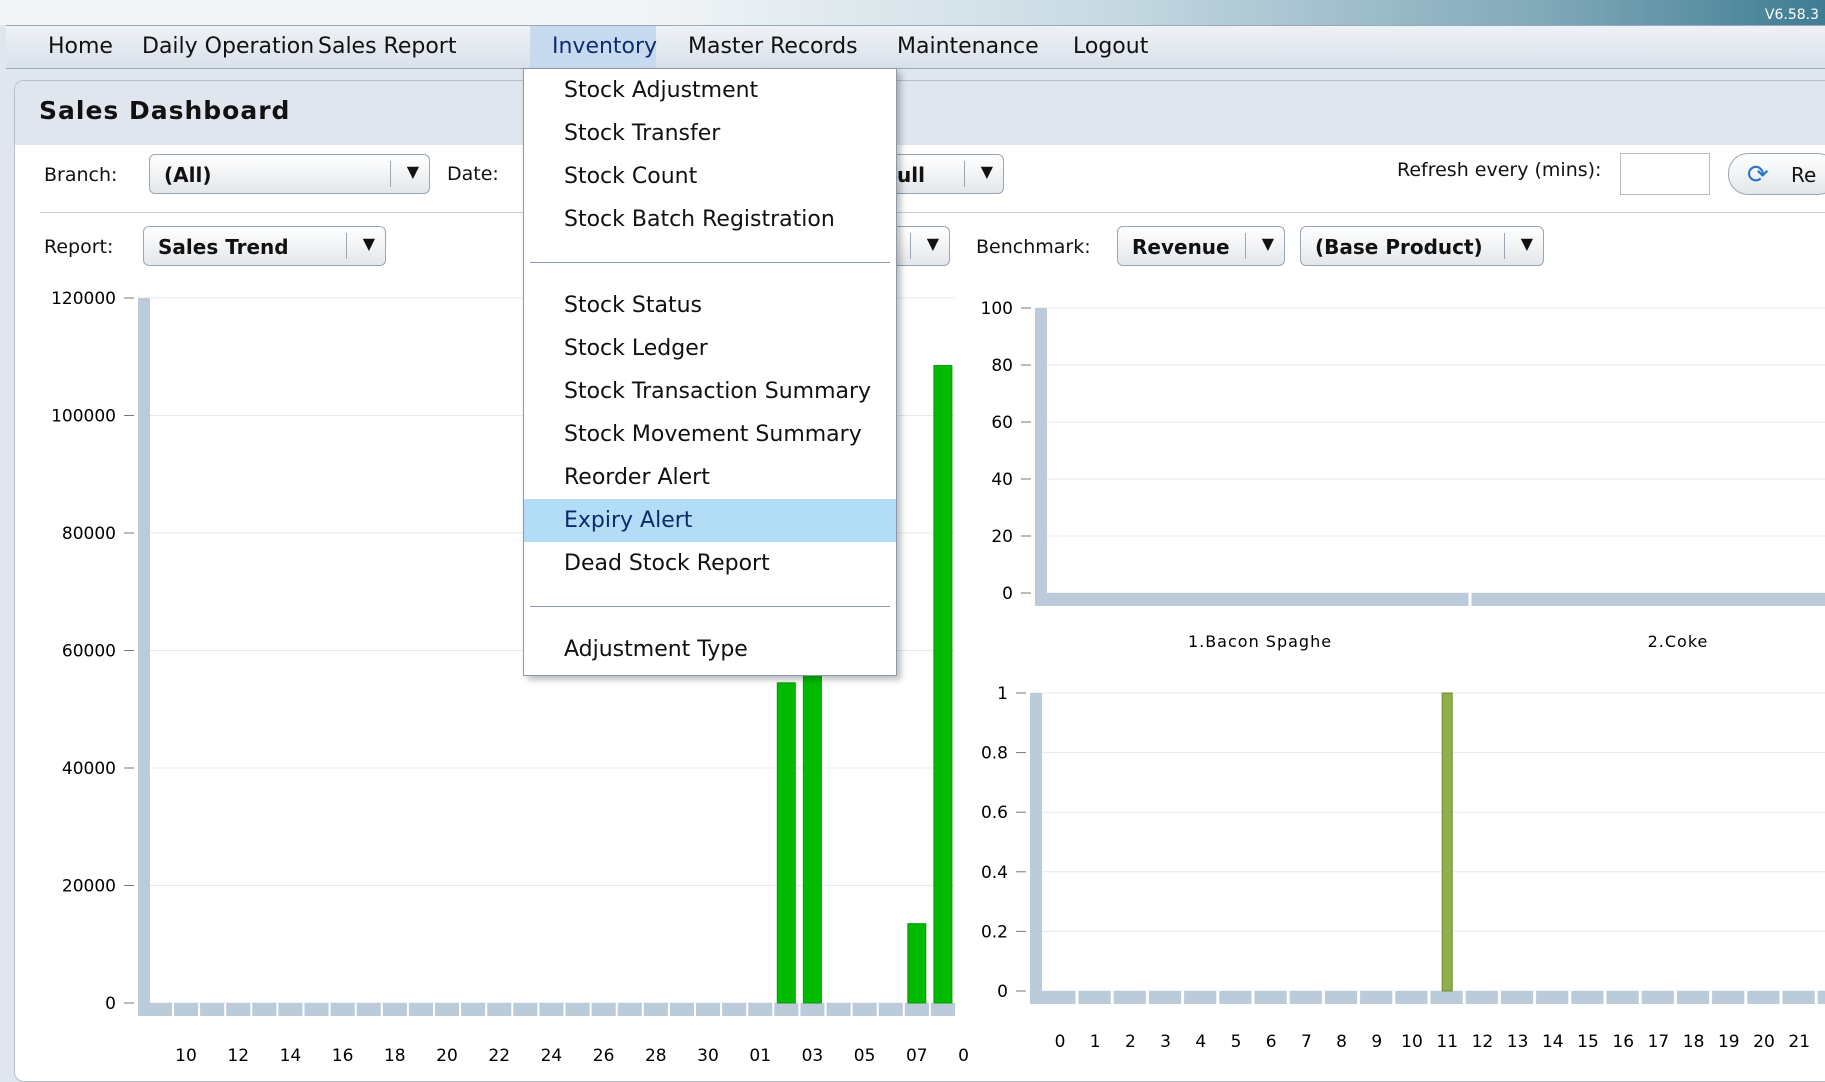 Image resolution: width=1825 pixels, height=1082 pixels. I want to click on x-tick-label: 07, so click(917, 1055).